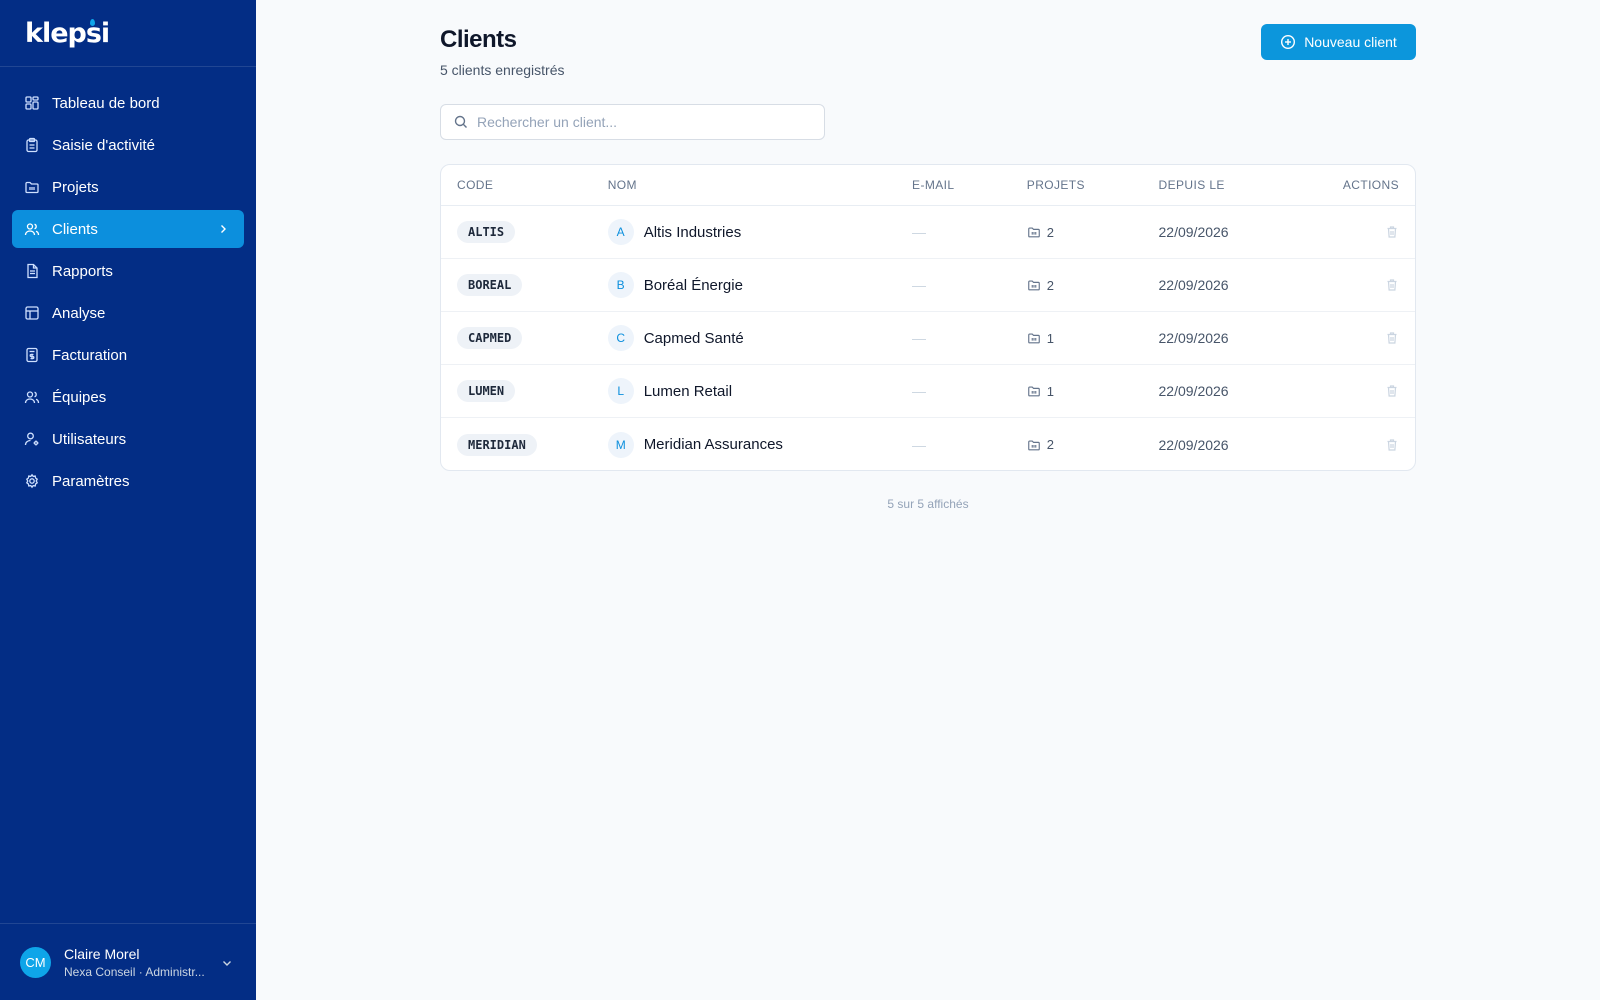 Image resolution: width=1600 pixels, height=1000 pixels. What do you see at coordinates (524, 185) in the screenshot?
I see `column-header-code: CODE` at bounding box center [524, 185].